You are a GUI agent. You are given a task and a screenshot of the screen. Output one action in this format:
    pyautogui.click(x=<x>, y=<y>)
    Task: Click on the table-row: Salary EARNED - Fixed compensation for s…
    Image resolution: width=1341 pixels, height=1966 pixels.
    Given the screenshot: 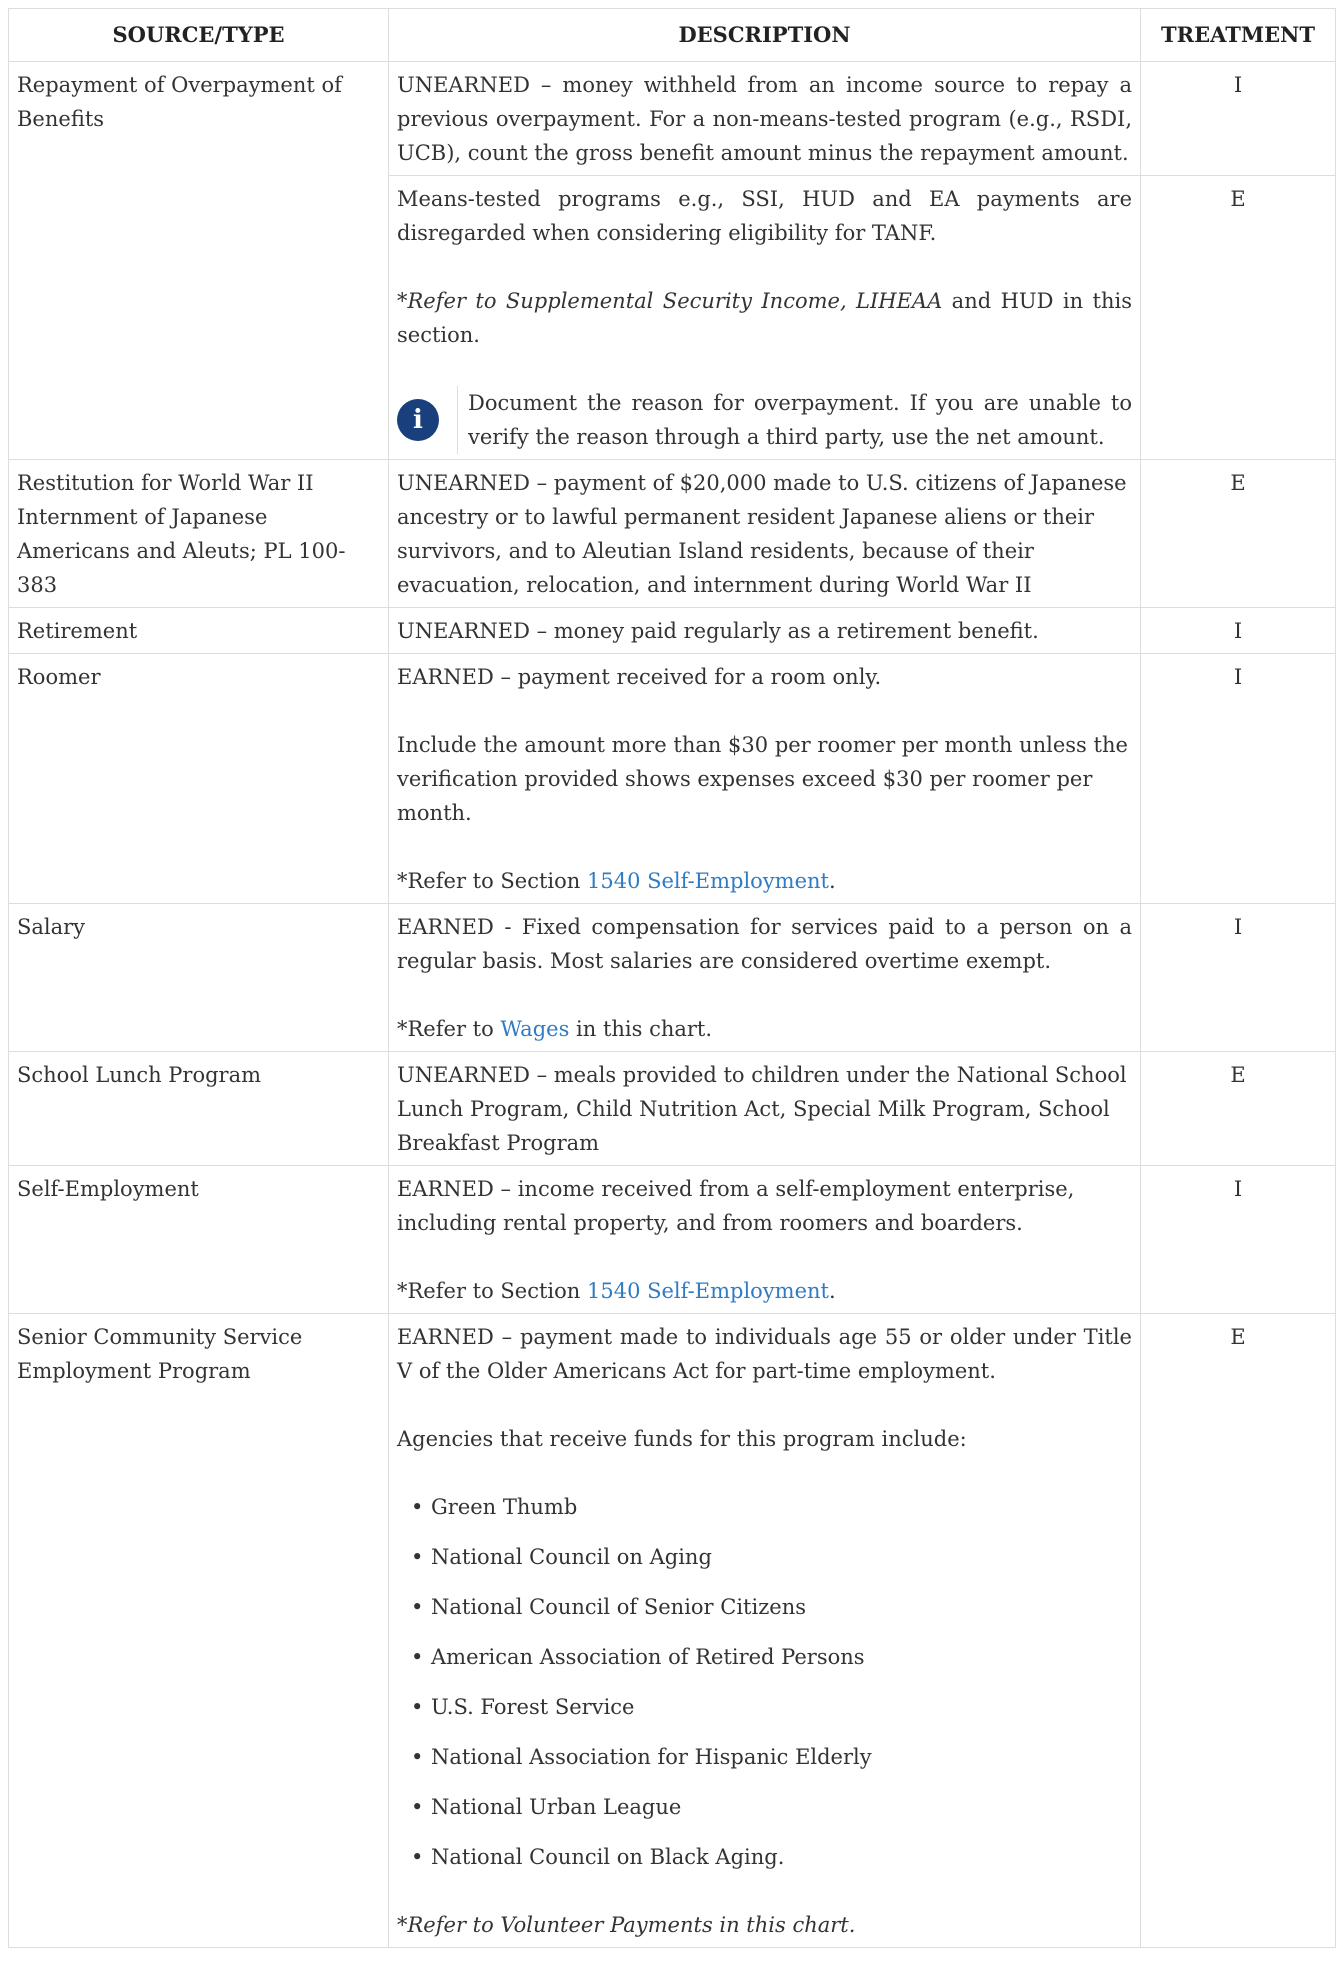 What is the action you would take?
    pyautogui.click(x=672, y=977)
    